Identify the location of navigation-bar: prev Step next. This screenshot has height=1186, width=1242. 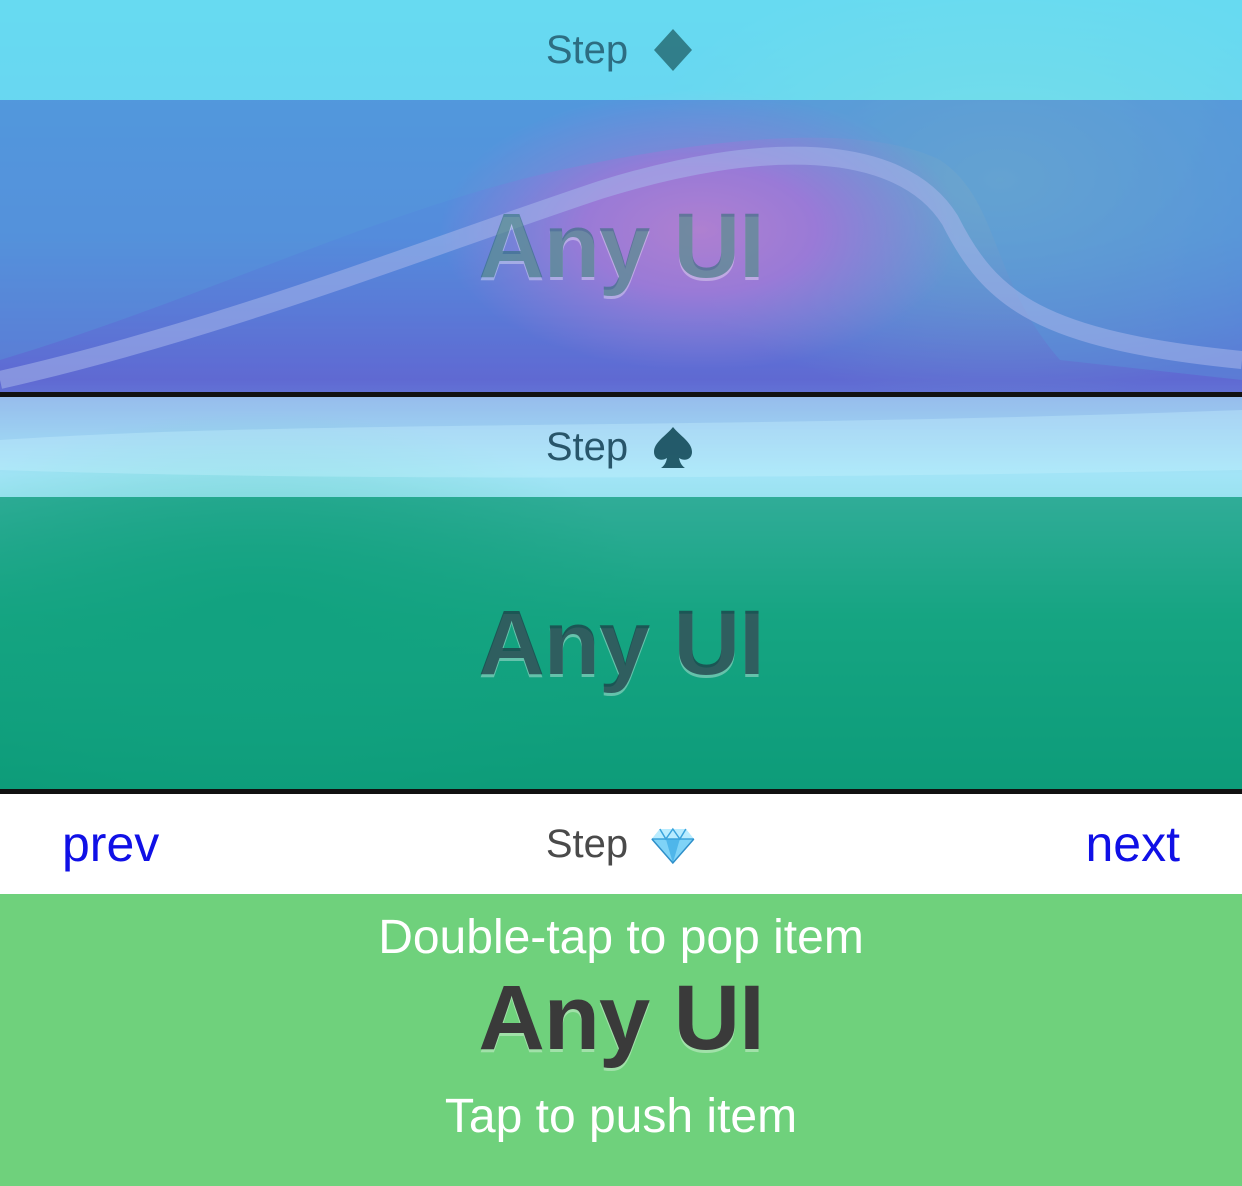
(621, 844).